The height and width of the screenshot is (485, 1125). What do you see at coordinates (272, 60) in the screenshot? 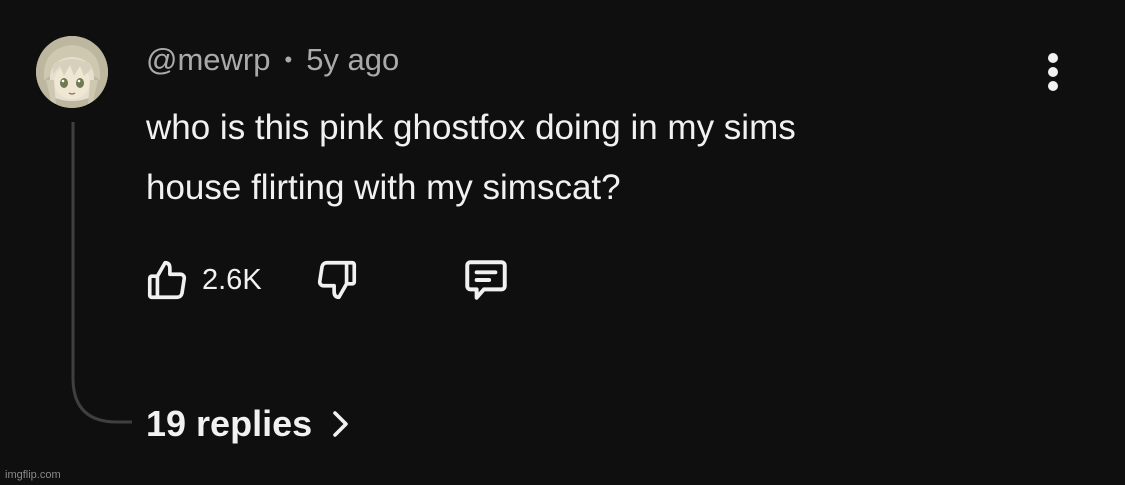
I see `comment-header: @mewrp • 5y ago` at bounding box center [272, 60].